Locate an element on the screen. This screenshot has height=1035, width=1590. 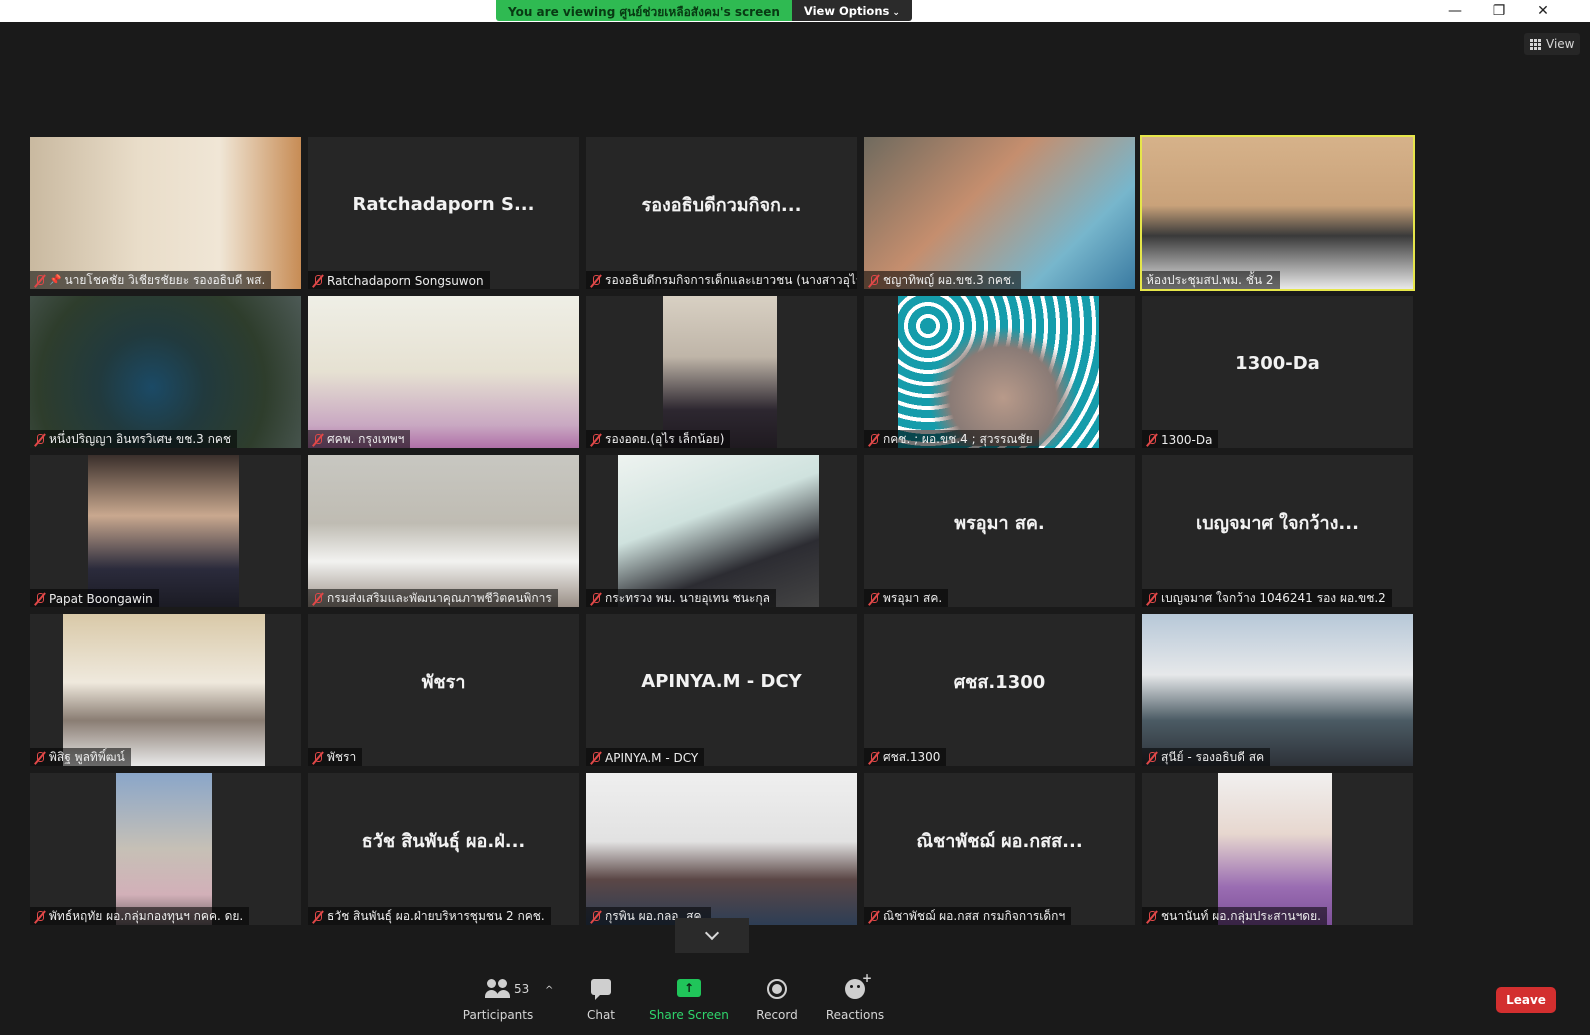
record-button: Record is located at coordinates (777, 997).